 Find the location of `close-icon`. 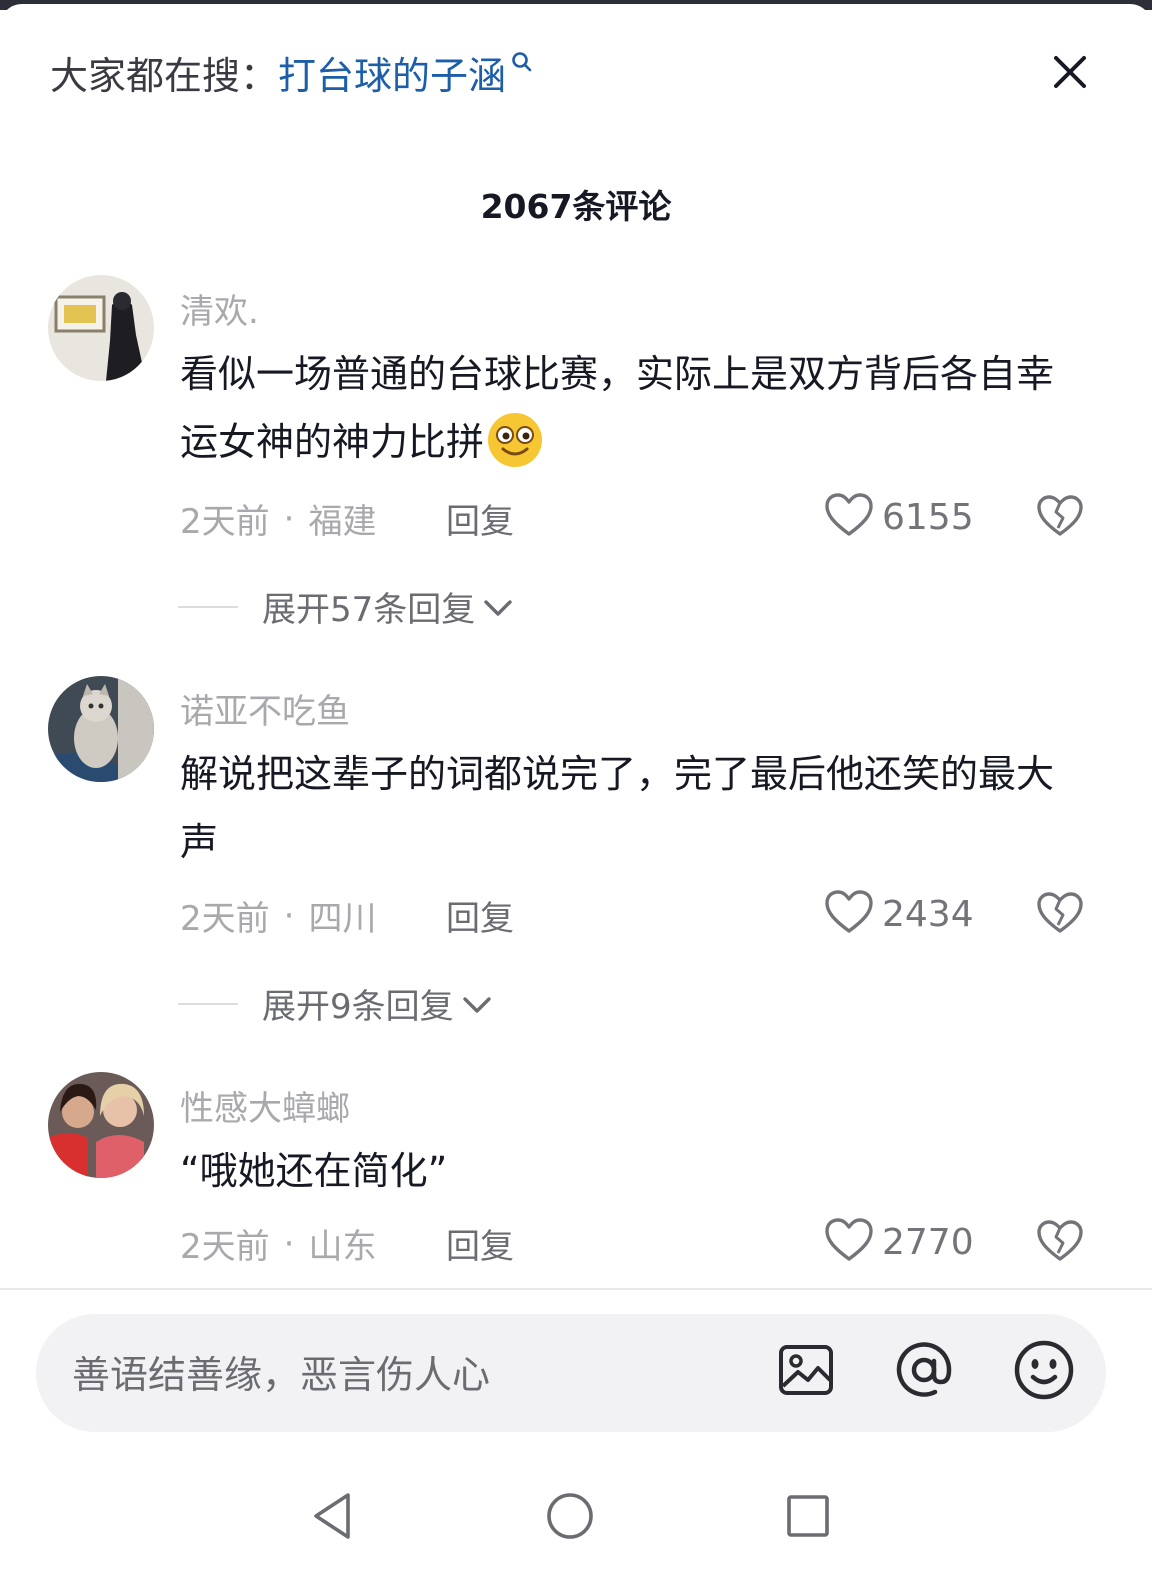

close-icon is located at coordinates (1070, 74).